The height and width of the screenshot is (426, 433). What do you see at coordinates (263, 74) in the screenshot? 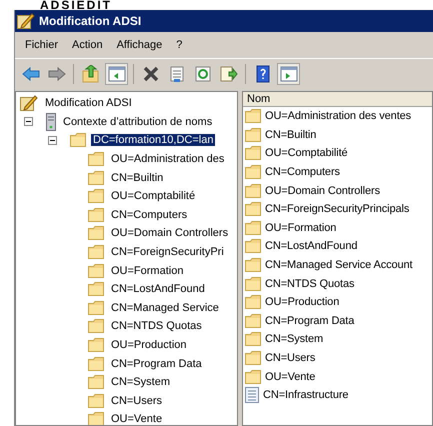
I see `help-icon` at bounding box center [263, 74].